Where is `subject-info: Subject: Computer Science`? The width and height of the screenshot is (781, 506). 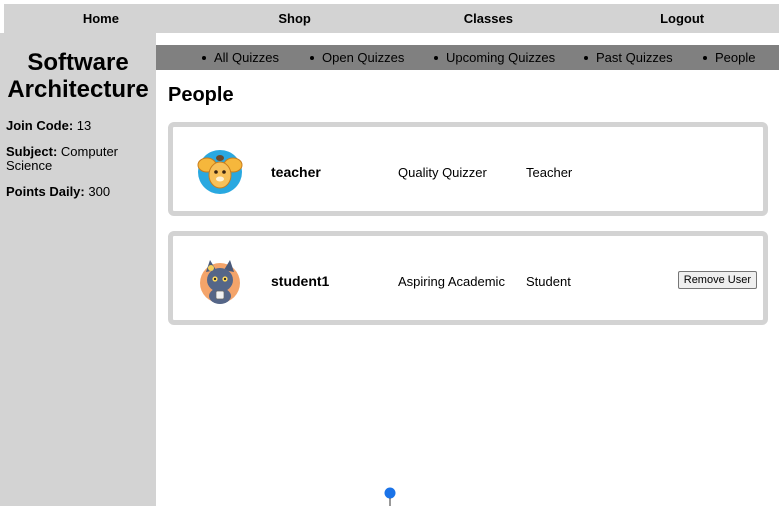
subject-info: Subject: Computer Science is located at coordinates (71, 159).